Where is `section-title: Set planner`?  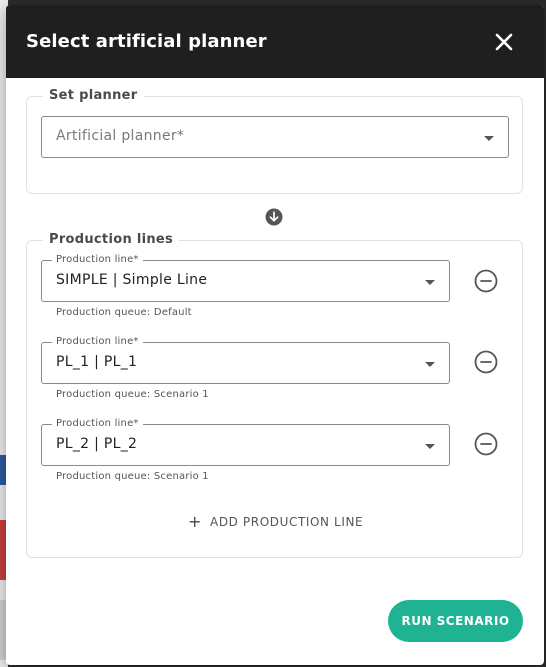 section-title: Set planner is located at coordinates (93, 95).